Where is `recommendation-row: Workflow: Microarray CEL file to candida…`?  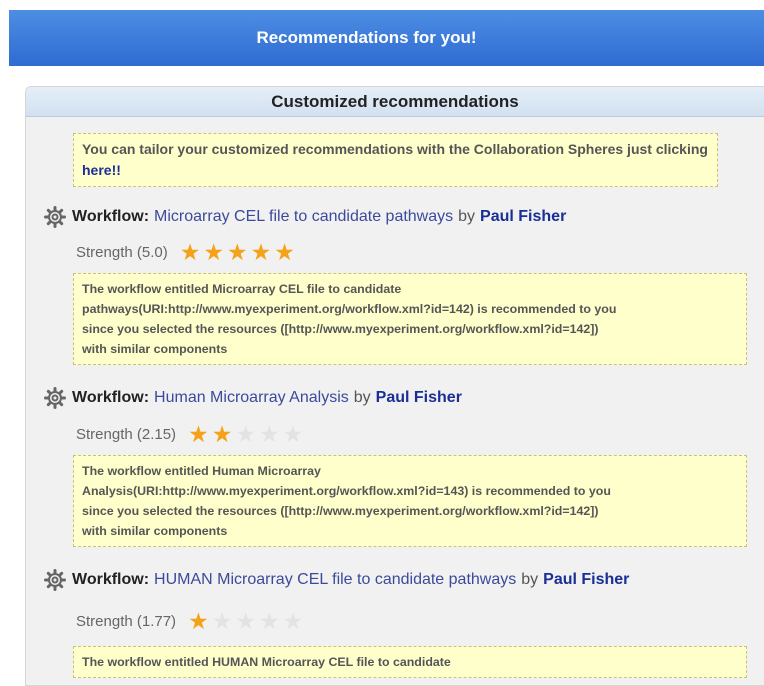
recommendation-row: Workflow: Microarray CEL file to candida… is located at coordinates (394, 217).